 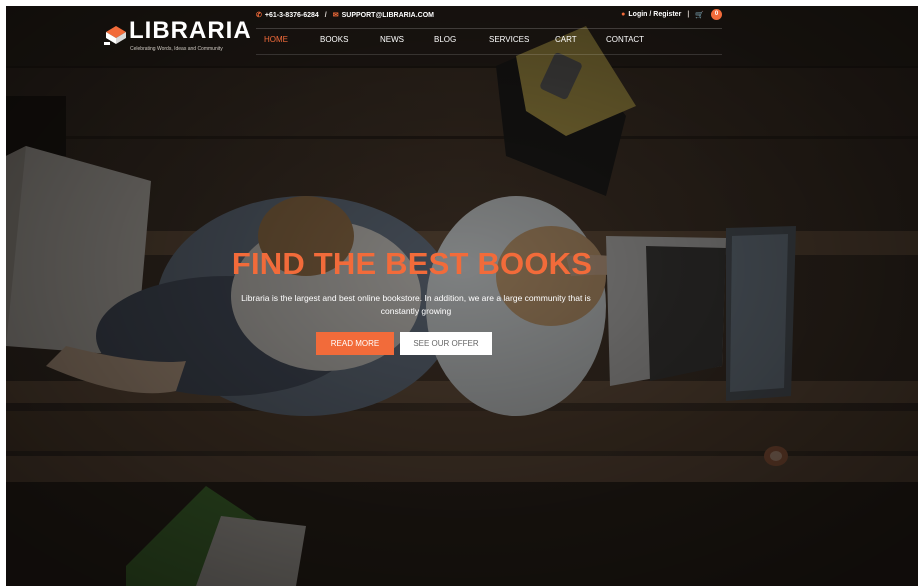 I want to click on nav-item-books: BOOKS, so click(x=334, y=39).